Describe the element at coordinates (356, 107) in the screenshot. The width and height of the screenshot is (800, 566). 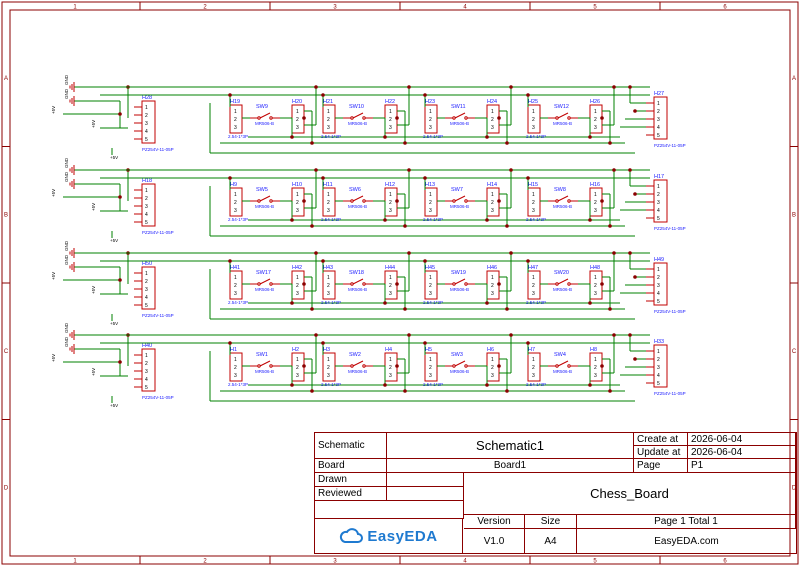
I see `component-ref: SW10` at that location.